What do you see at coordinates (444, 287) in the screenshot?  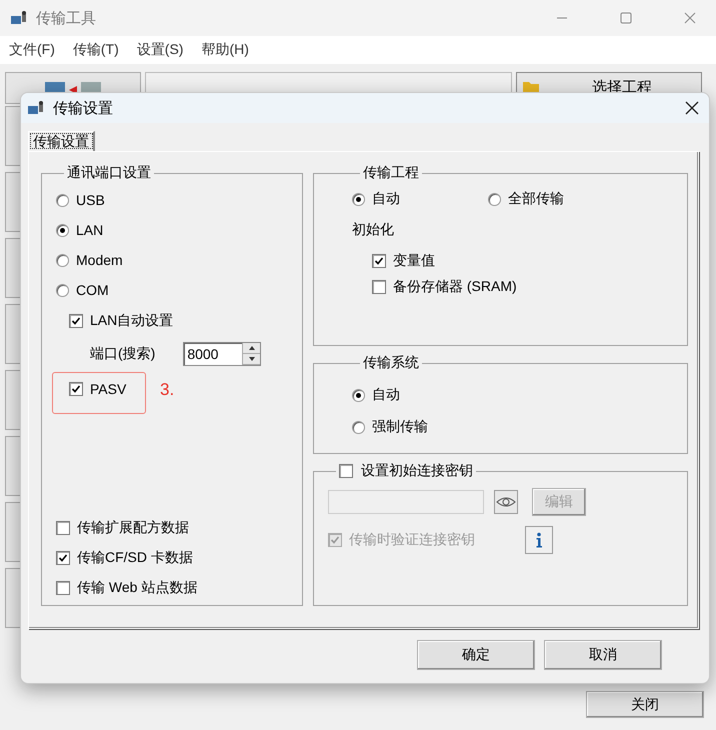 I see `checkbox-option: 备份存储器 (SRAM)` at bounding box center [444, 287].